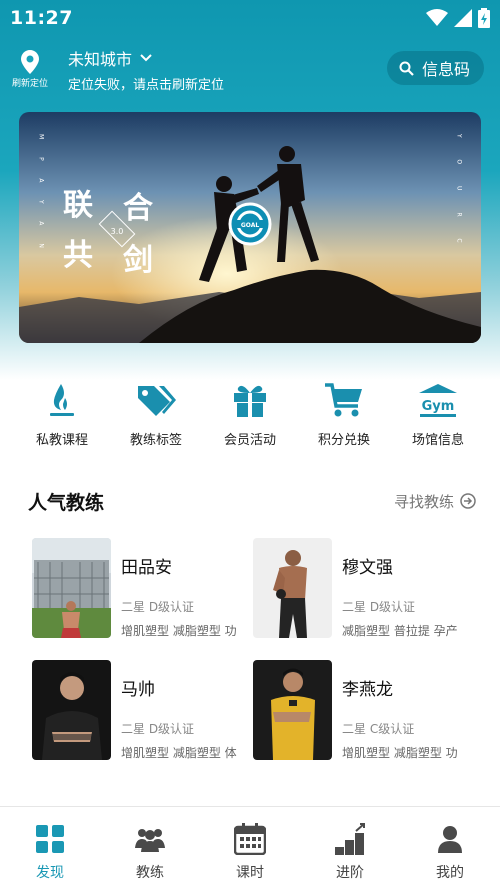  I want to click on nav-advance: 进阶, so click(350, 848).